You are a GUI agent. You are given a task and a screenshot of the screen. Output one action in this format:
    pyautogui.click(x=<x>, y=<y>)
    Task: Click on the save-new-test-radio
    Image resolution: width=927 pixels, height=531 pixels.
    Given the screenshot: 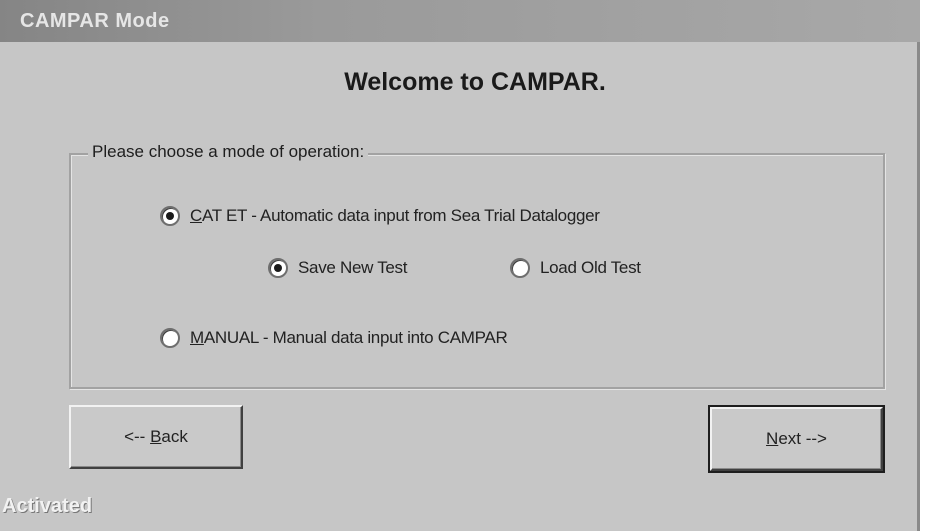 What is the action you would take?
    pyautogui.click(x=278, y=268)
    